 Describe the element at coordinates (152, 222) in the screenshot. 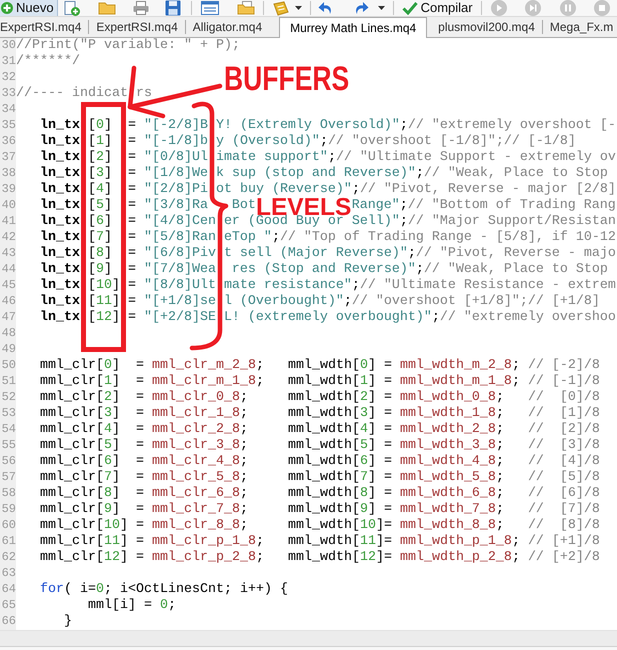

I see `code-fragment: [6] = "[4/8]Cen` at that location.